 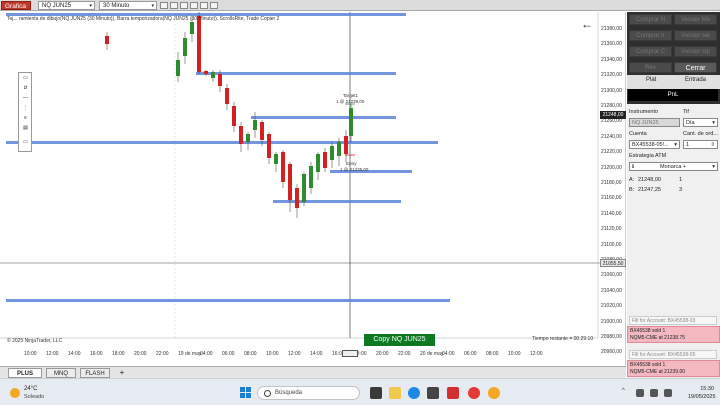 I want to click on current-price-label: 21055,50, so click(x=613, y=263).